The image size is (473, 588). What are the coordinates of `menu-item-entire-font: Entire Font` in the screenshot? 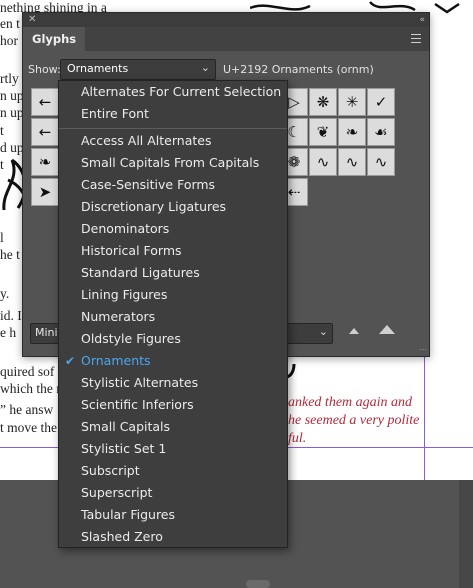 It's located at (173, 114).